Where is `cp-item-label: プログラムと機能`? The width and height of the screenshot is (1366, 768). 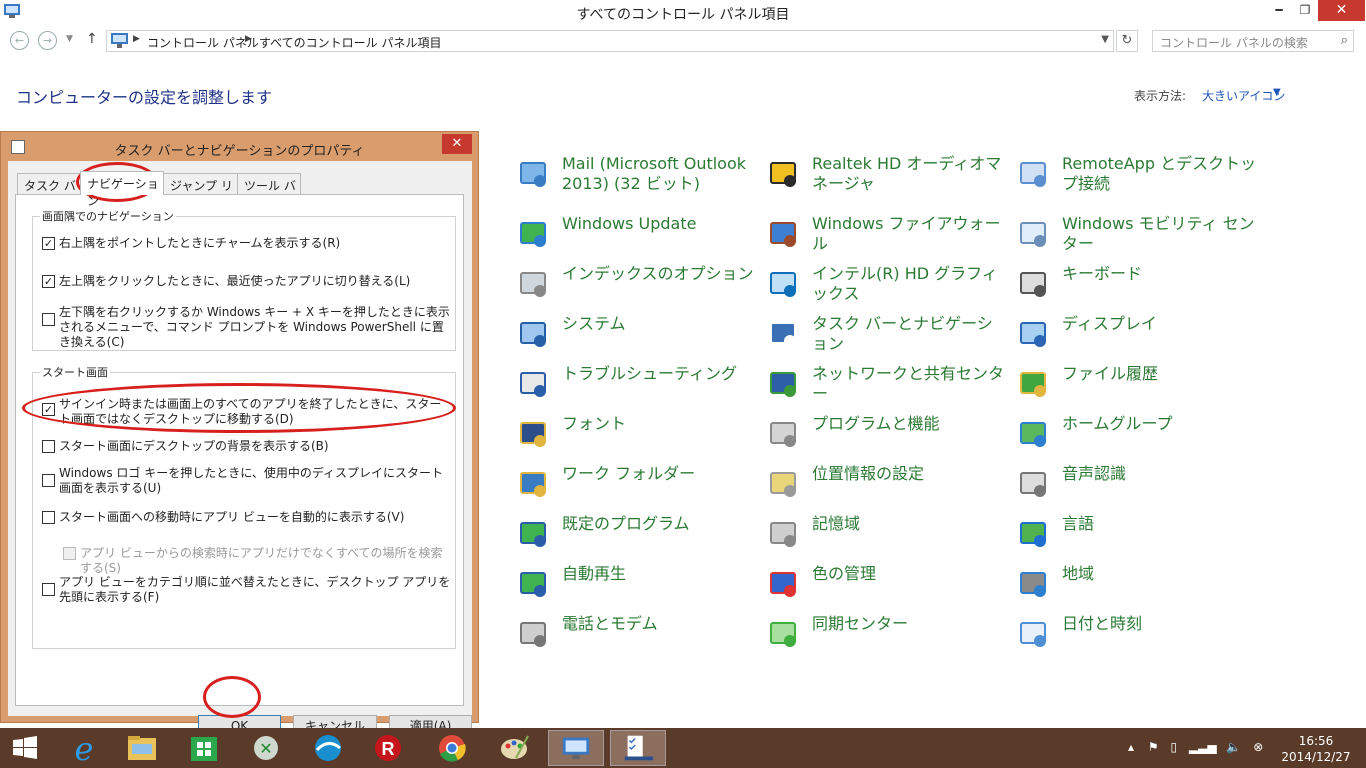 cp-item-label: プログラムと機能 is located at coordinates (909, 424).